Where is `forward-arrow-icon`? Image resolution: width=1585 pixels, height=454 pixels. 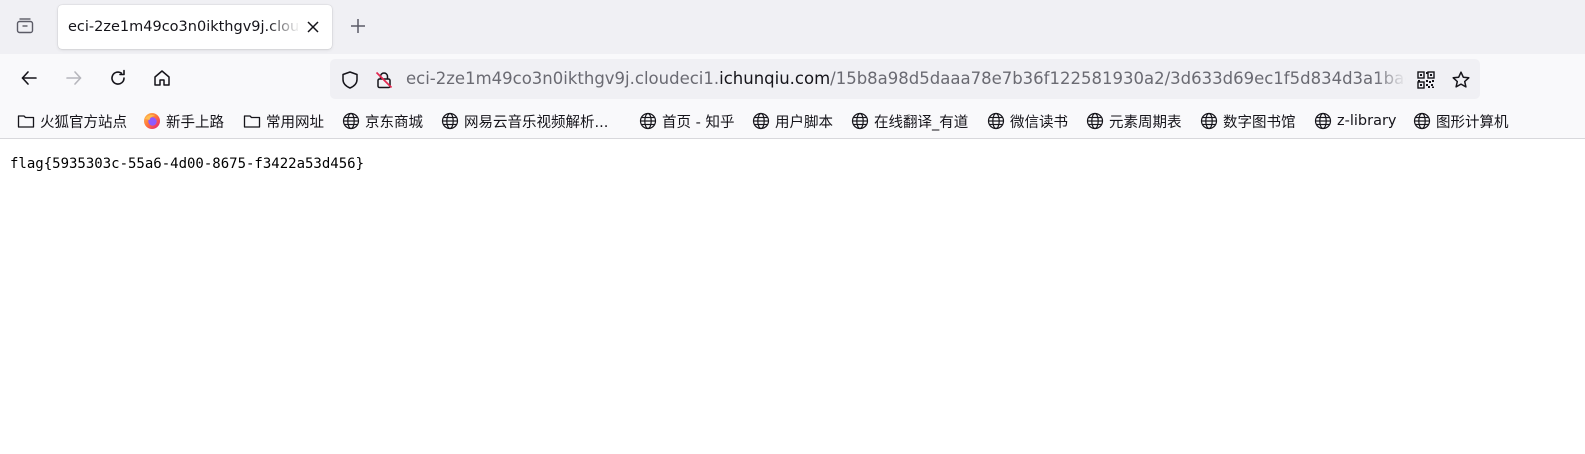
forward-arrow-icon is located at coordinates (74, 80).